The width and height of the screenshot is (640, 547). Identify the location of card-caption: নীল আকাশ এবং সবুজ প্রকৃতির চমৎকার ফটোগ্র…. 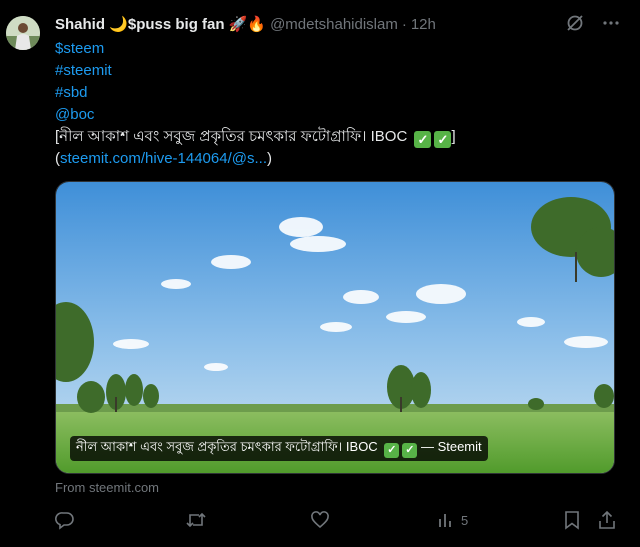
(279, 448).